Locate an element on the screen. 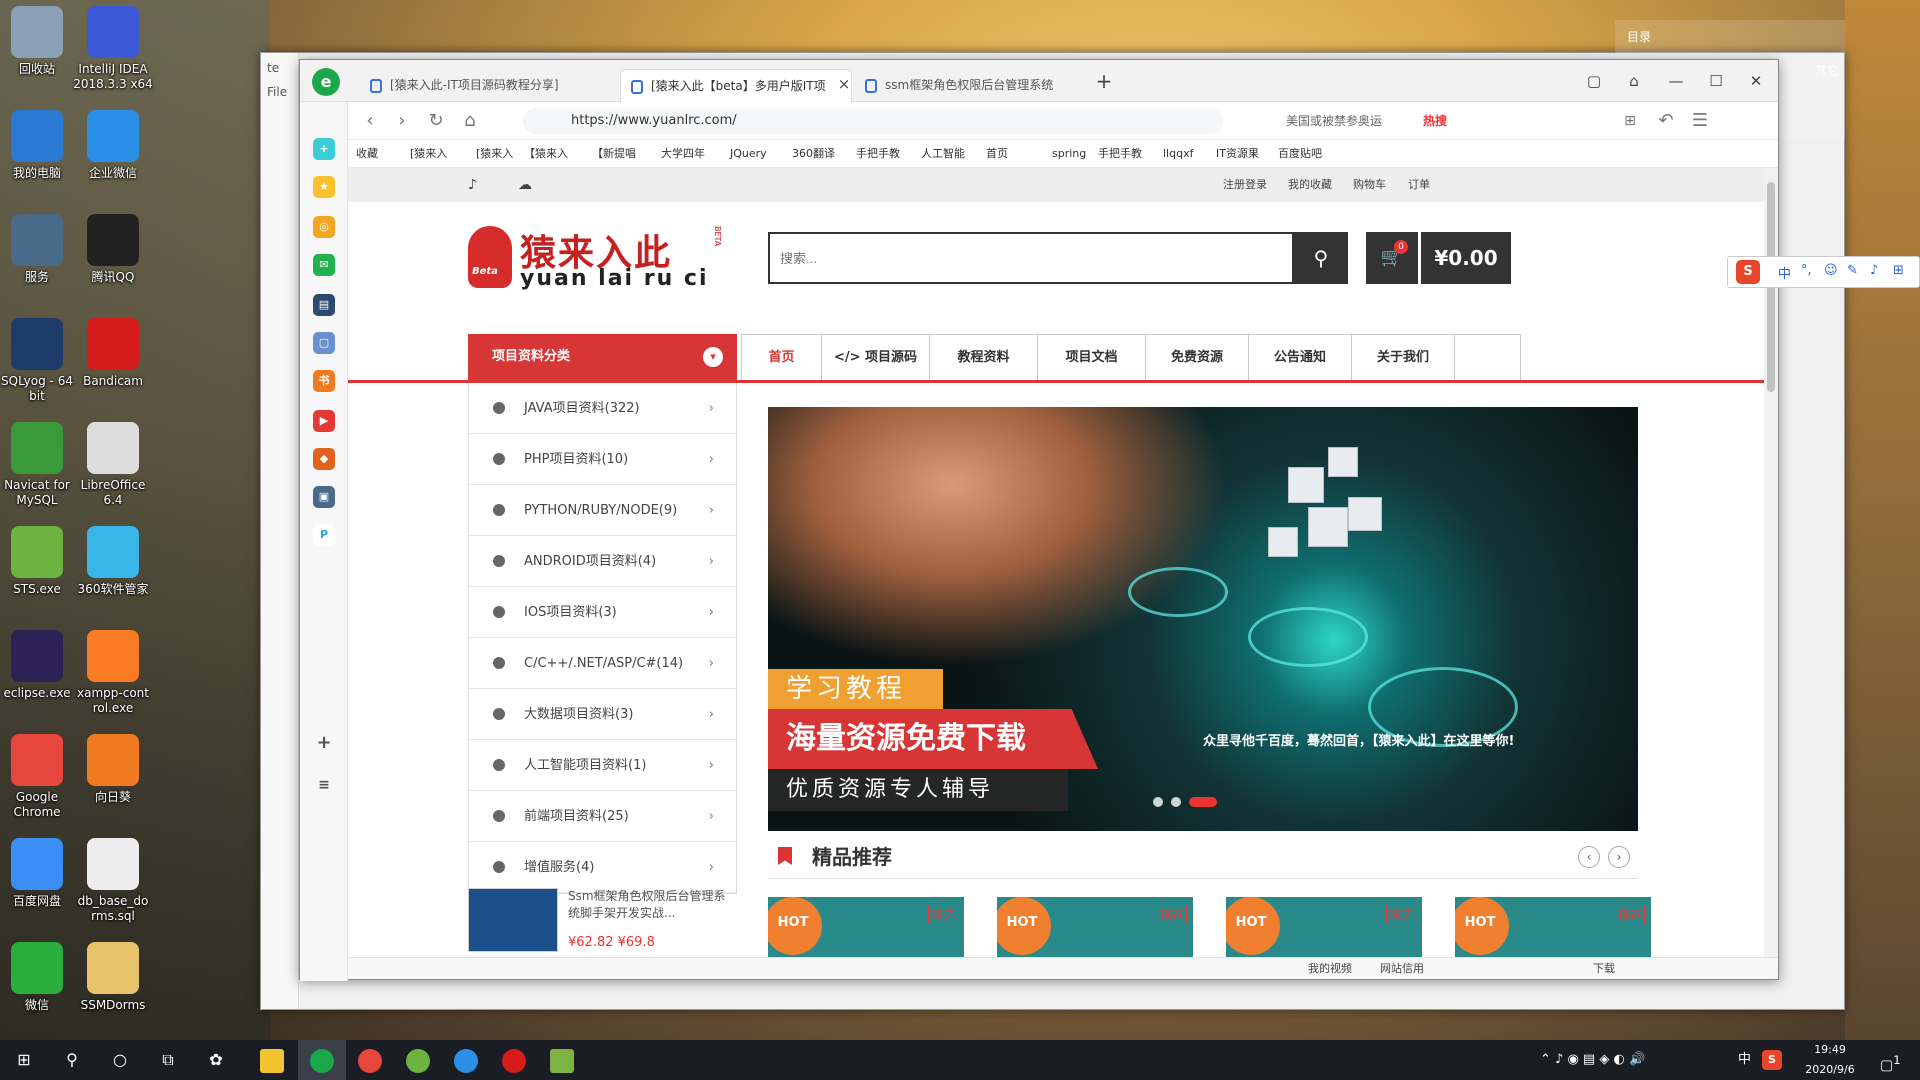 The image size is (1920, 1080). desktop-icon: 向日葵 is located at coordinates (113, 769).